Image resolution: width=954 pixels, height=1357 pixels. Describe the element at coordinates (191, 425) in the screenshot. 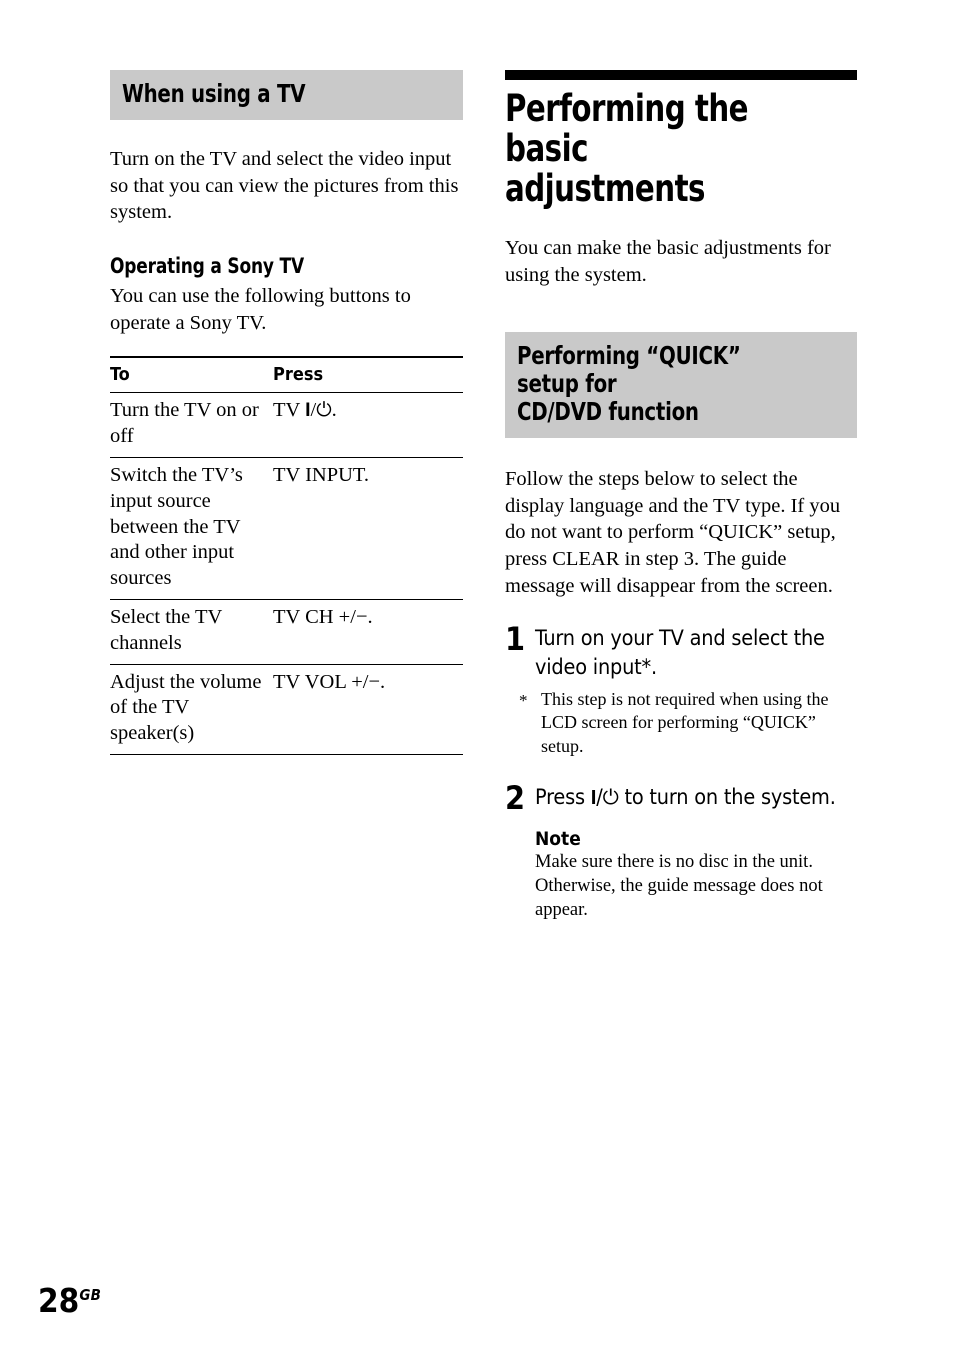

I see `table-cell-to: Turn the TV on or off` at that location.